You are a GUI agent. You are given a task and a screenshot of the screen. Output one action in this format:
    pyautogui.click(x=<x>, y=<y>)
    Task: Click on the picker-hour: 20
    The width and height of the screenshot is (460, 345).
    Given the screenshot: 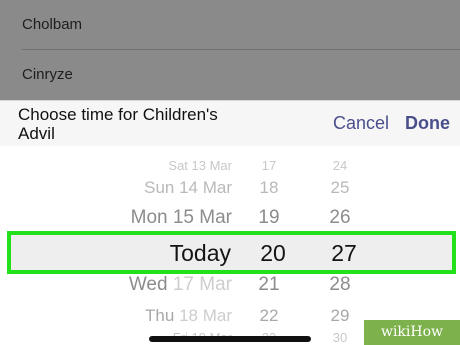 What is the action you would take?
    pyautogui.click(x=273, y=253)
    